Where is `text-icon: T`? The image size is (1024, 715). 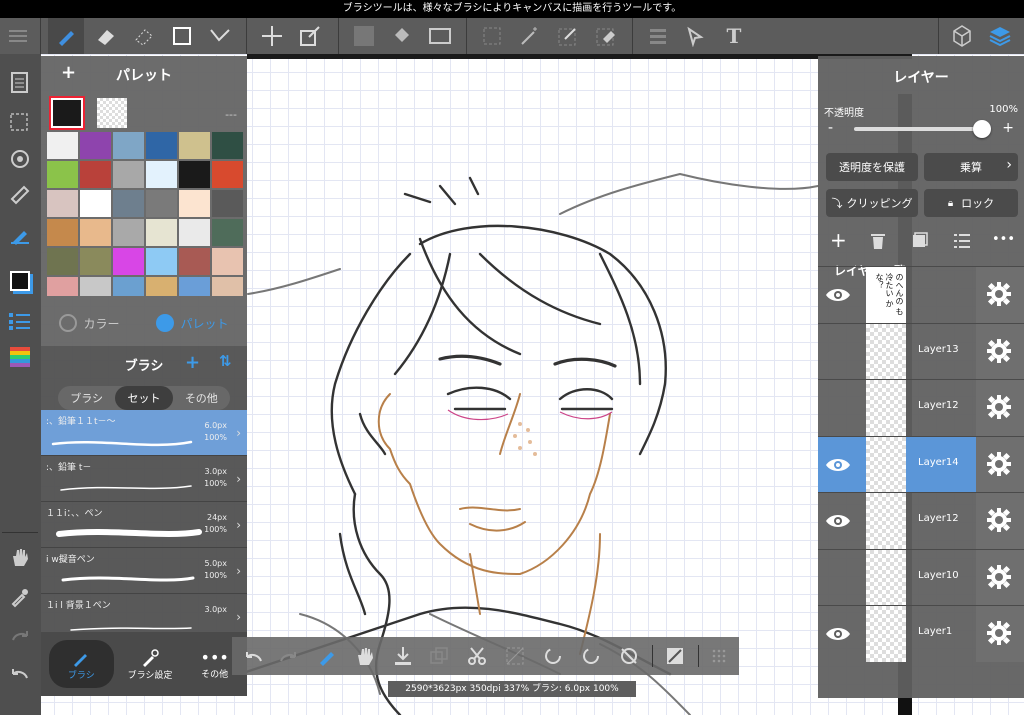
text-icon: T is located at coordinates (734, 36).